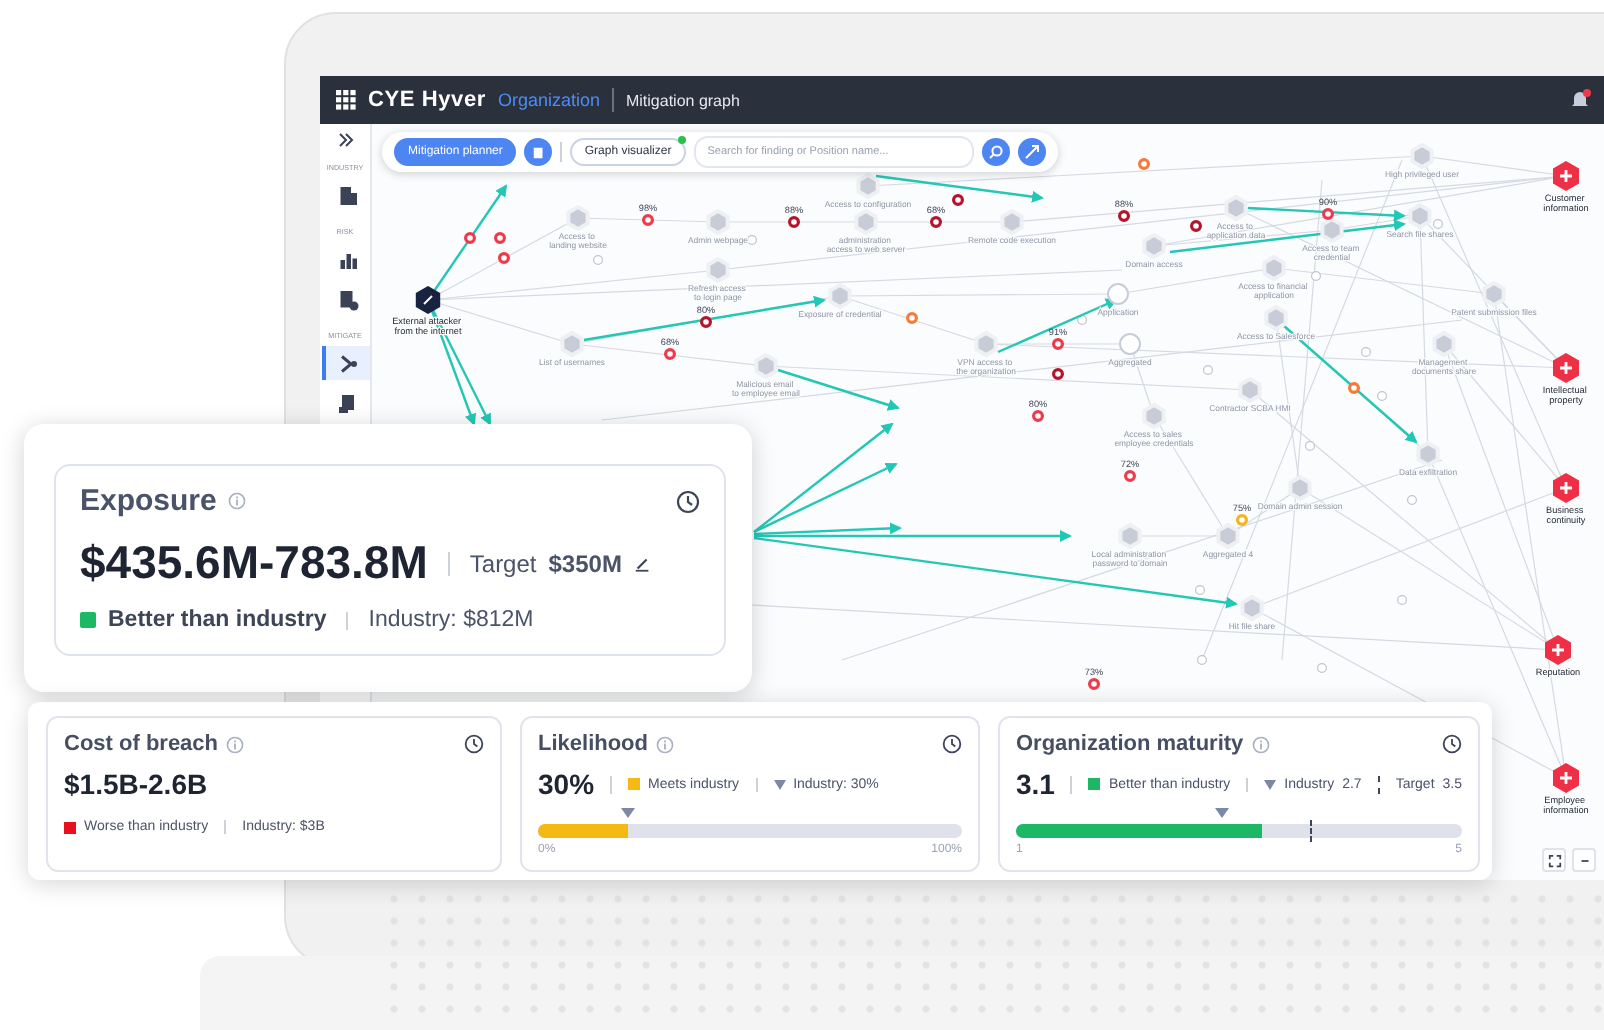  I want to click on workspace-name: Organization, so click(548, 100).